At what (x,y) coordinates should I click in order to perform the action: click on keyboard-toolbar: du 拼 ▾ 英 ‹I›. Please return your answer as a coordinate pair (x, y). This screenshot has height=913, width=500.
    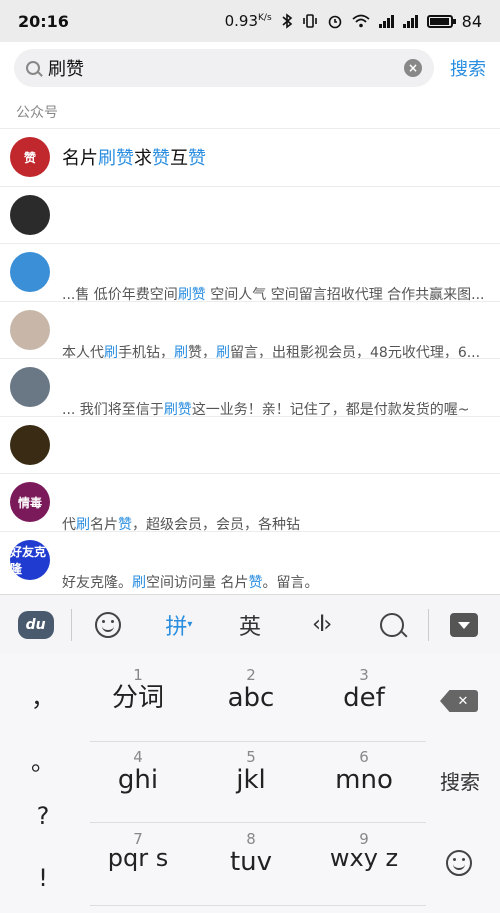
    Looking at the image, I should click on (250, 624).